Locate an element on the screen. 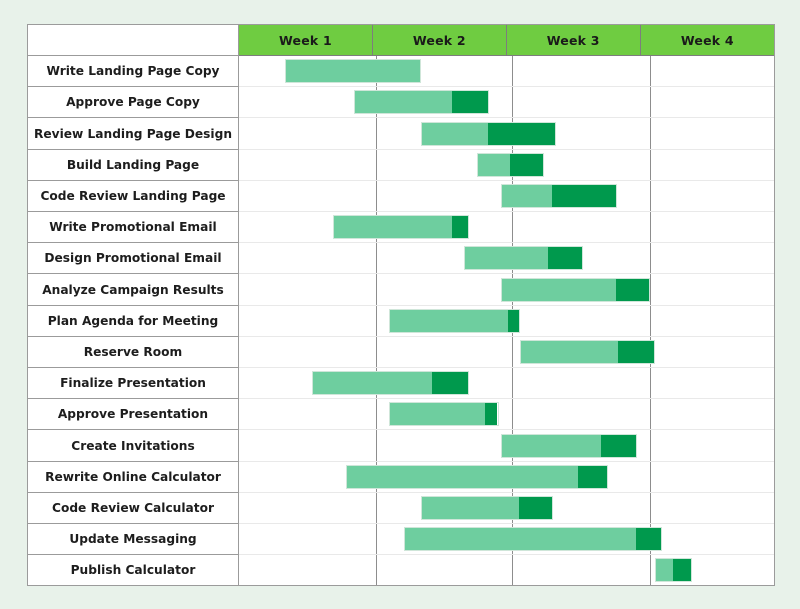 The height and width of the screenshot is (609, 800). table-row: Design Promotional Email is located at coordinates (401, 258).